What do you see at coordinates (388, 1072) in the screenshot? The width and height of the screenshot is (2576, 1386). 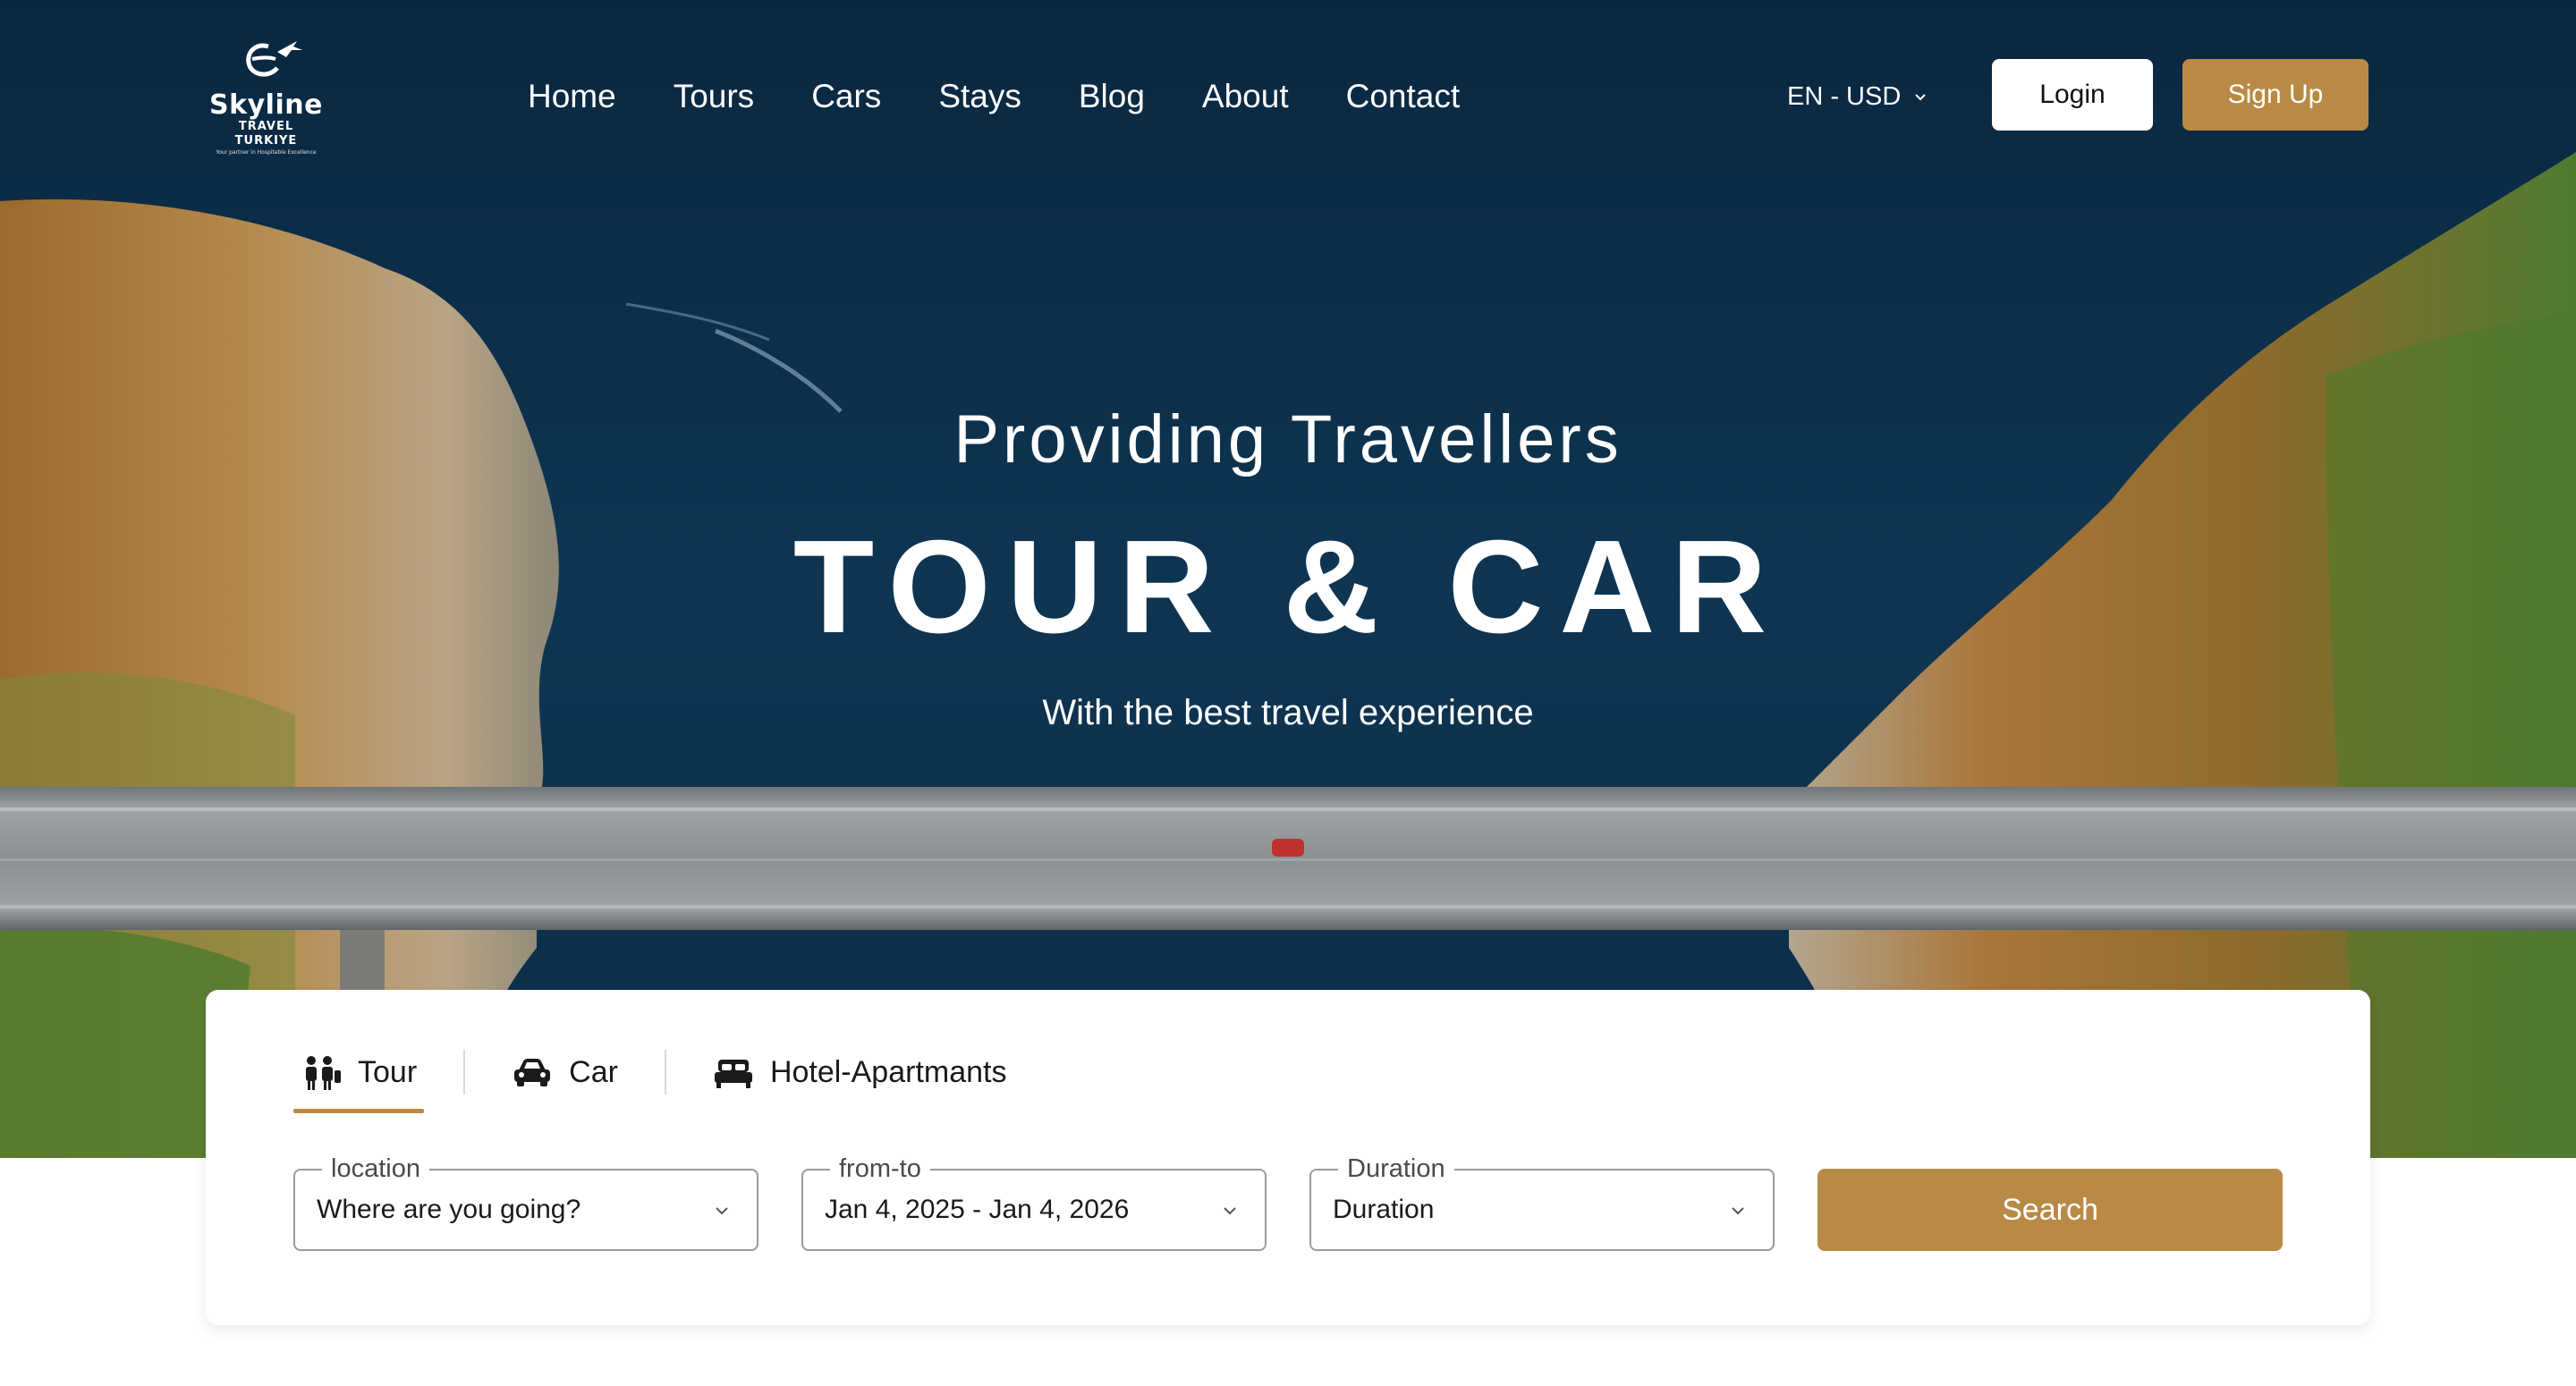 I see `tab-tour-label: Tour` at bounding box center [388, 1072].